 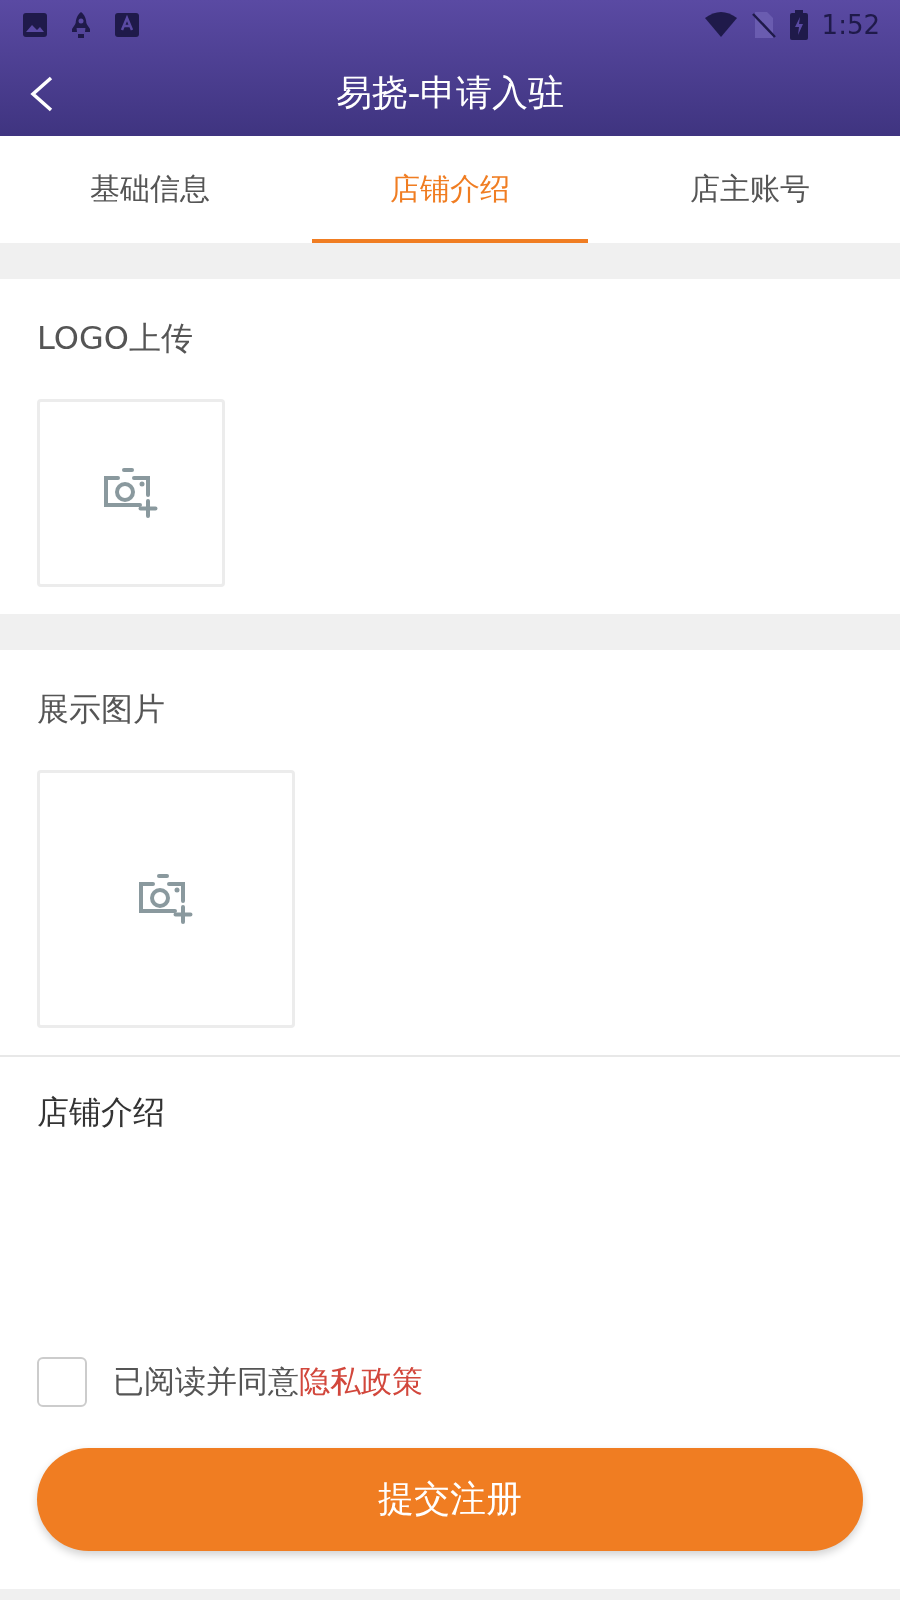 I want to click on battery-icon, so click(x=798, y=25).